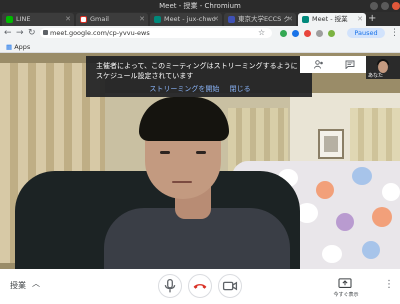 This screenshot has width=400, height=304. What do you see at coordinates (374, 6) in the screenshot?
I see `minimize-button` at bounding box center [374, 6].